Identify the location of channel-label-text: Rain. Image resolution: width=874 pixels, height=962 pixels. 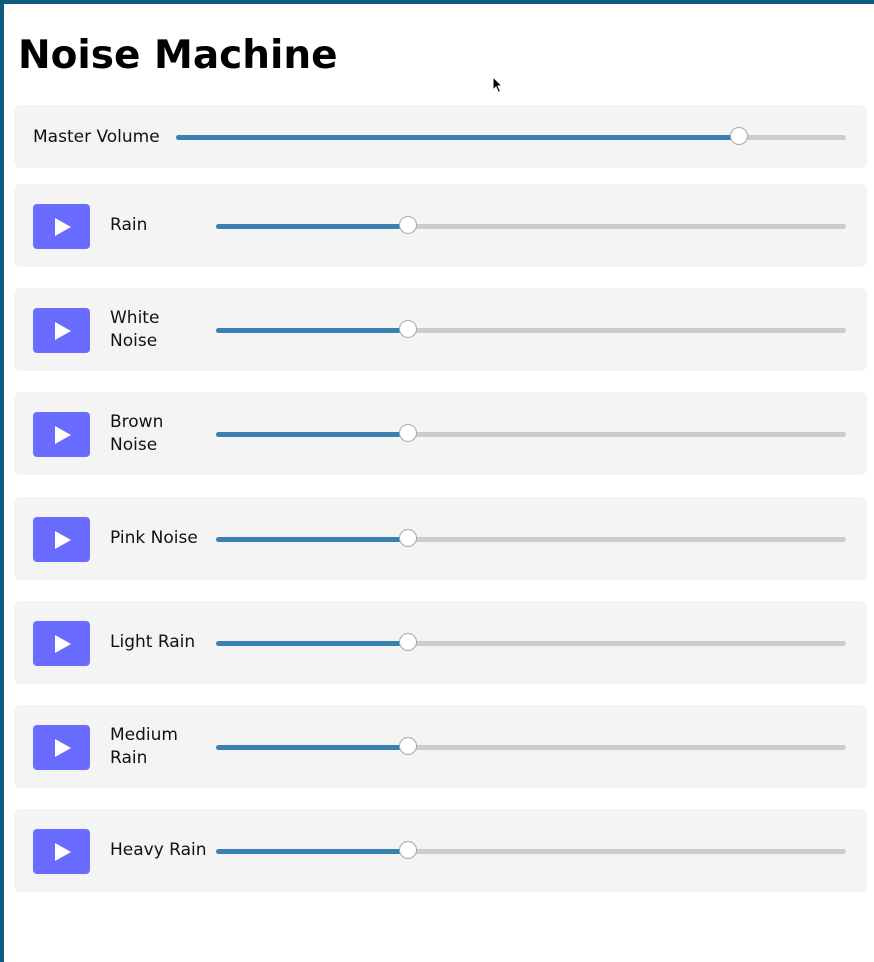
(129, 225).